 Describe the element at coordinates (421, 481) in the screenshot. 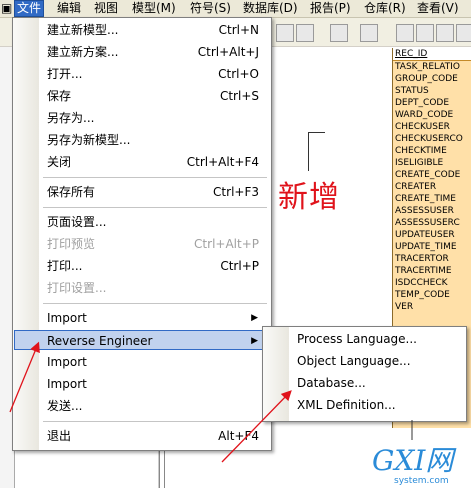

I see `watermark-subtext: system.com` at that location.